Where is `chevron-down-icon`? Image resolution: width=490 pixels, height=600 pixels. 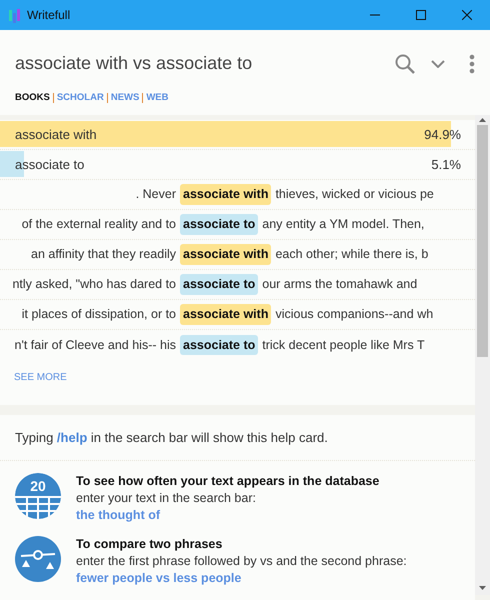
chevron-down-icon is located at coordinates (438, 64).